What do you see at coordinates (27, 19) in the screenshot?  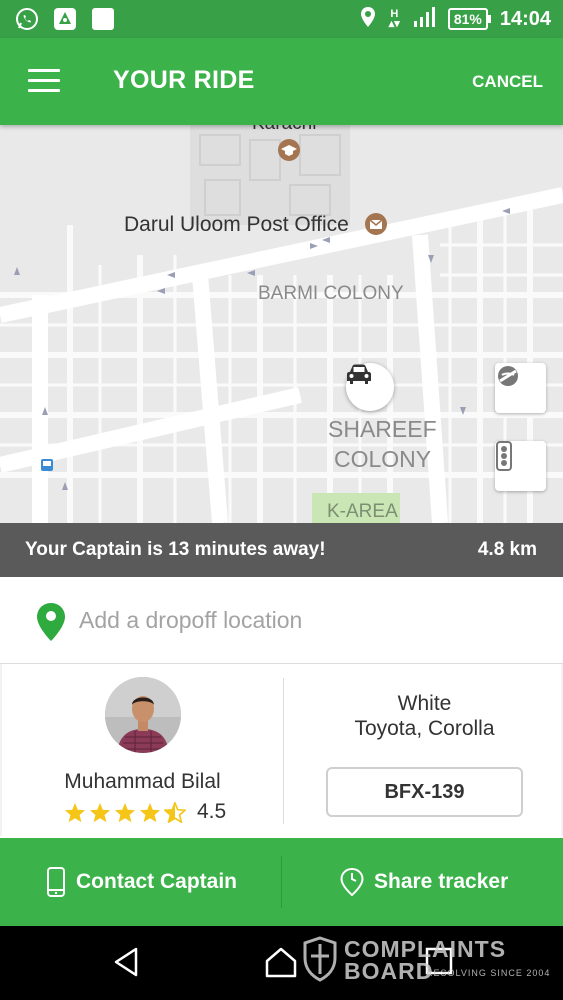 I see `whatsapp-icon` at bounding box center [27, 19].